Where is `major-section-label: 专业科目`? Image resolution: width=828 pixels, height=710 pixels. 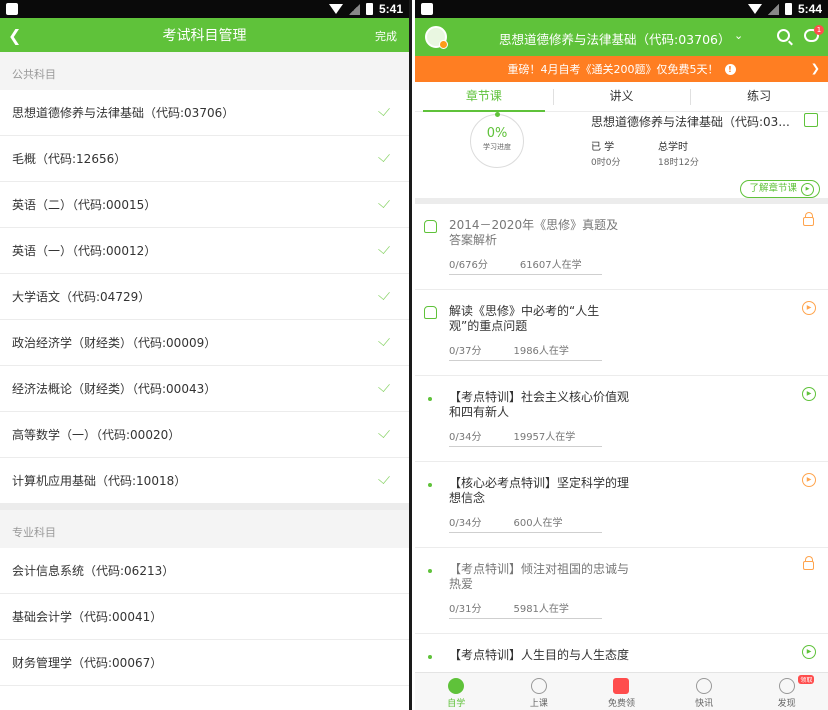 major-section-label: 专业科目 is located at coordinates (204, 529).